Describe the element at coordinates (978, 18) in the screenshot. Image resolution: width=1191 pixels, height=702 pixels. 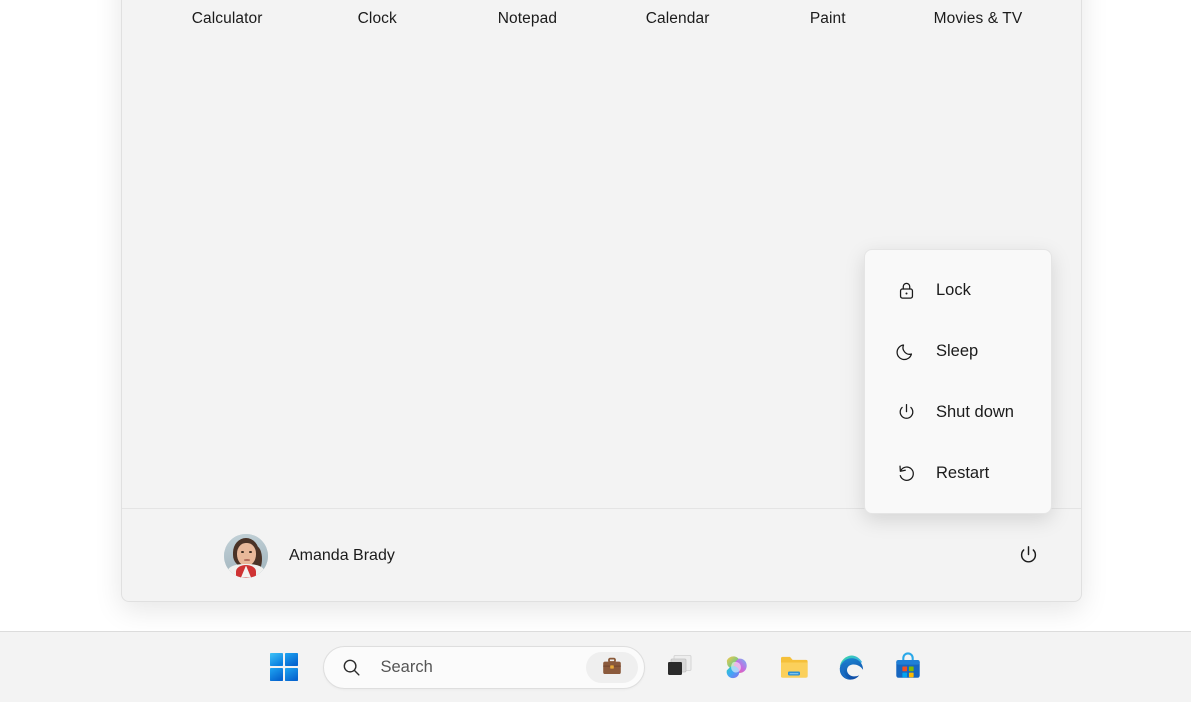
I see `pinned-app-label: Movies & TV` at that location.